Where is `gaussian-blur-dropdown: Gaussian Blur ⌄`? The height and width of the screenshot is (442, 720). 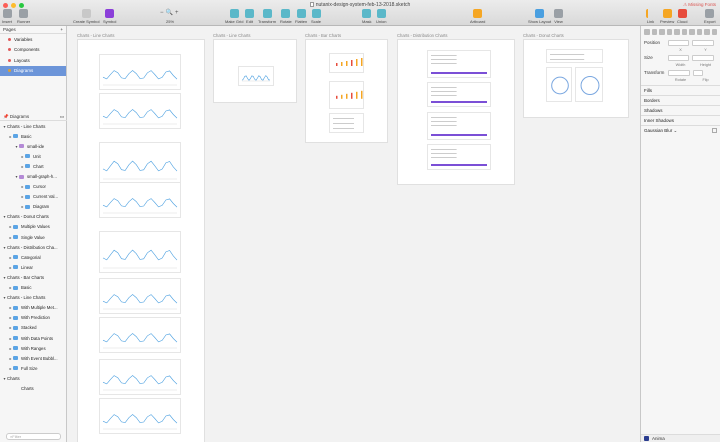 gaussian-blur-dropdown: Gaussian Blur ⌄ is located at coordinates (660, 131).